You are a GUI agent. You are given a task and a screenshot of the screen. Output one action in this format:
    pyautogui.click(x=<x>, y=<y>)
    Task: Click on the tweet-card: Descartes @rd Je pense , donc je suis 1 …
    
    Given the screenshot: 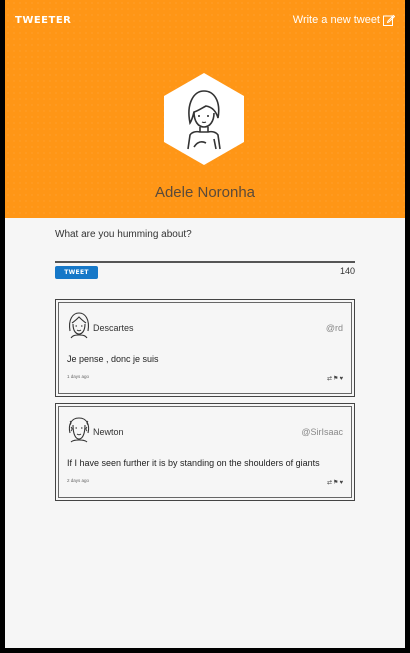 What is the action you would take?
    pyautogui.click(x=205, y=348)
    